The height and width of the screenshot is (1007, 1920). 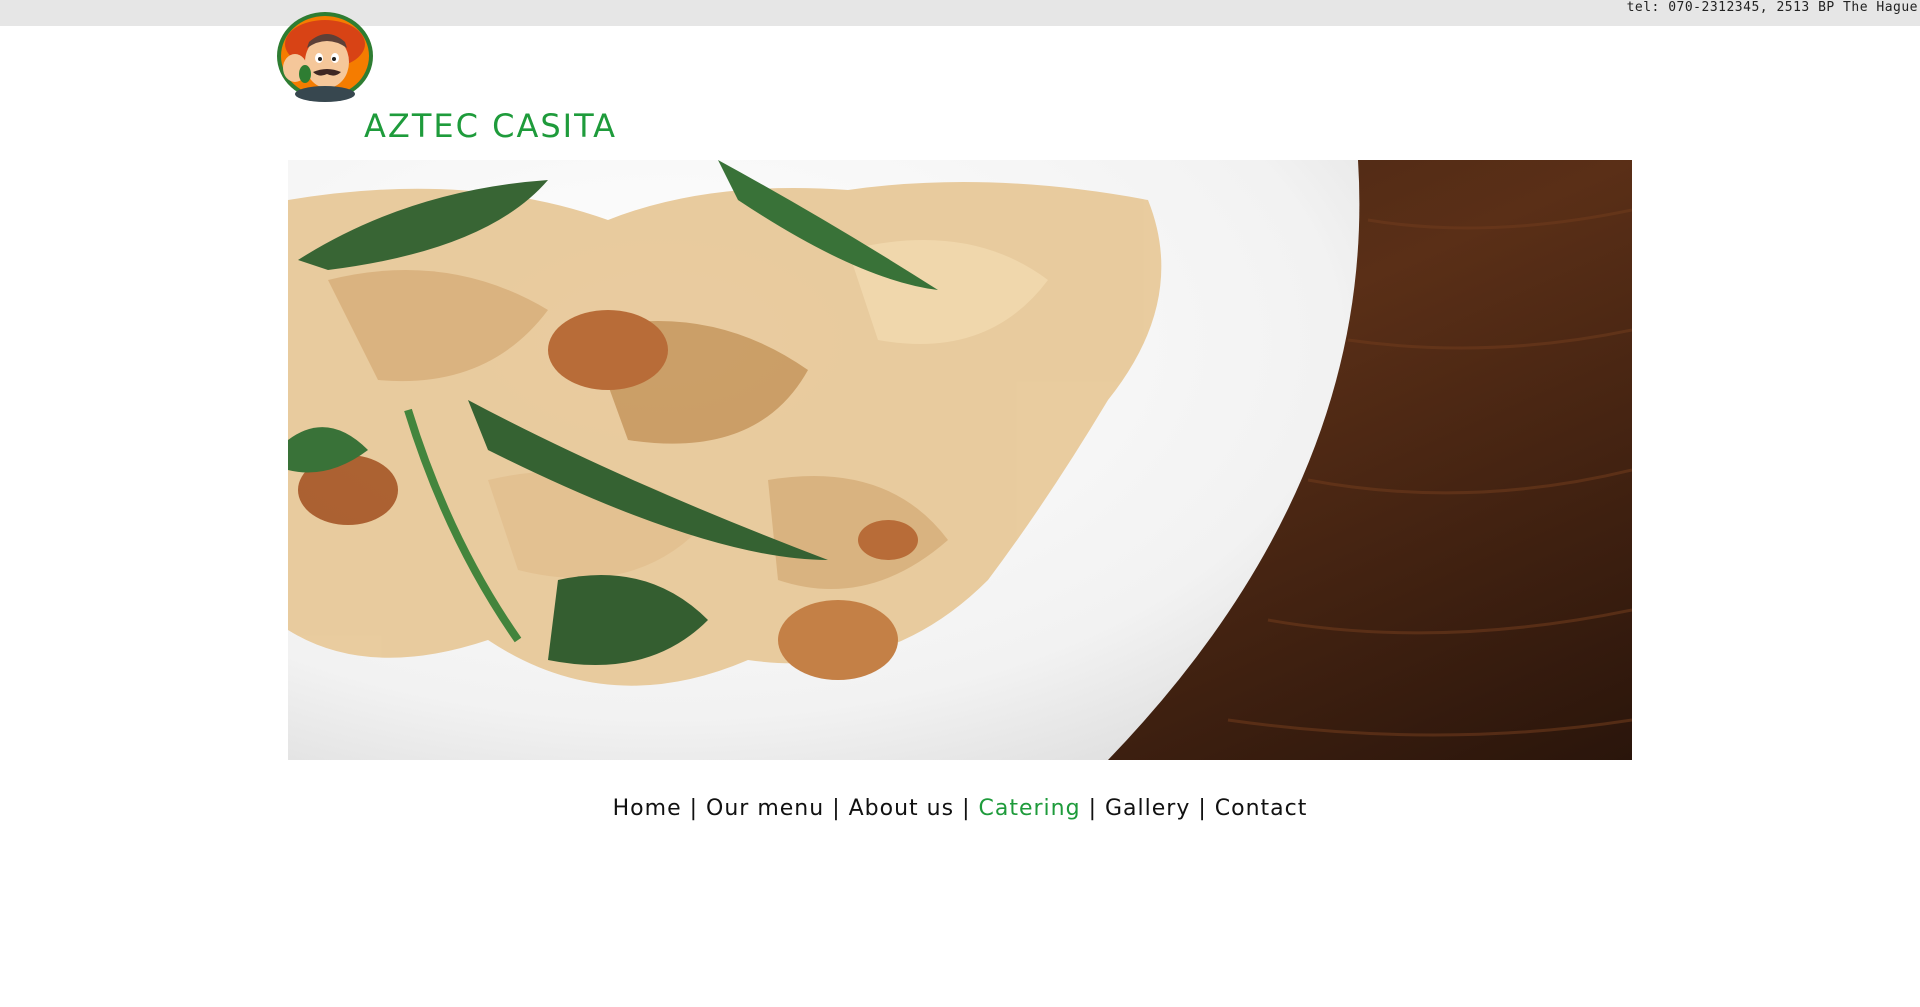 I want to click on mariachi-mascot-icon, so click(x=325, y=57).